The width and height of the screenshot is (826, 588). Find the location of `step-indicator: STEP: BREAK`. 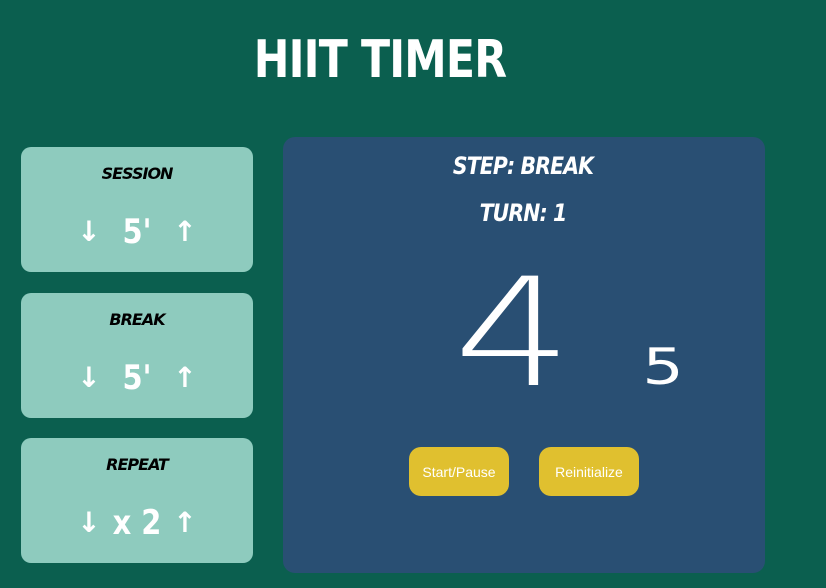

step-indicator: STEP: BREAK is located at coordinates (523, 166).